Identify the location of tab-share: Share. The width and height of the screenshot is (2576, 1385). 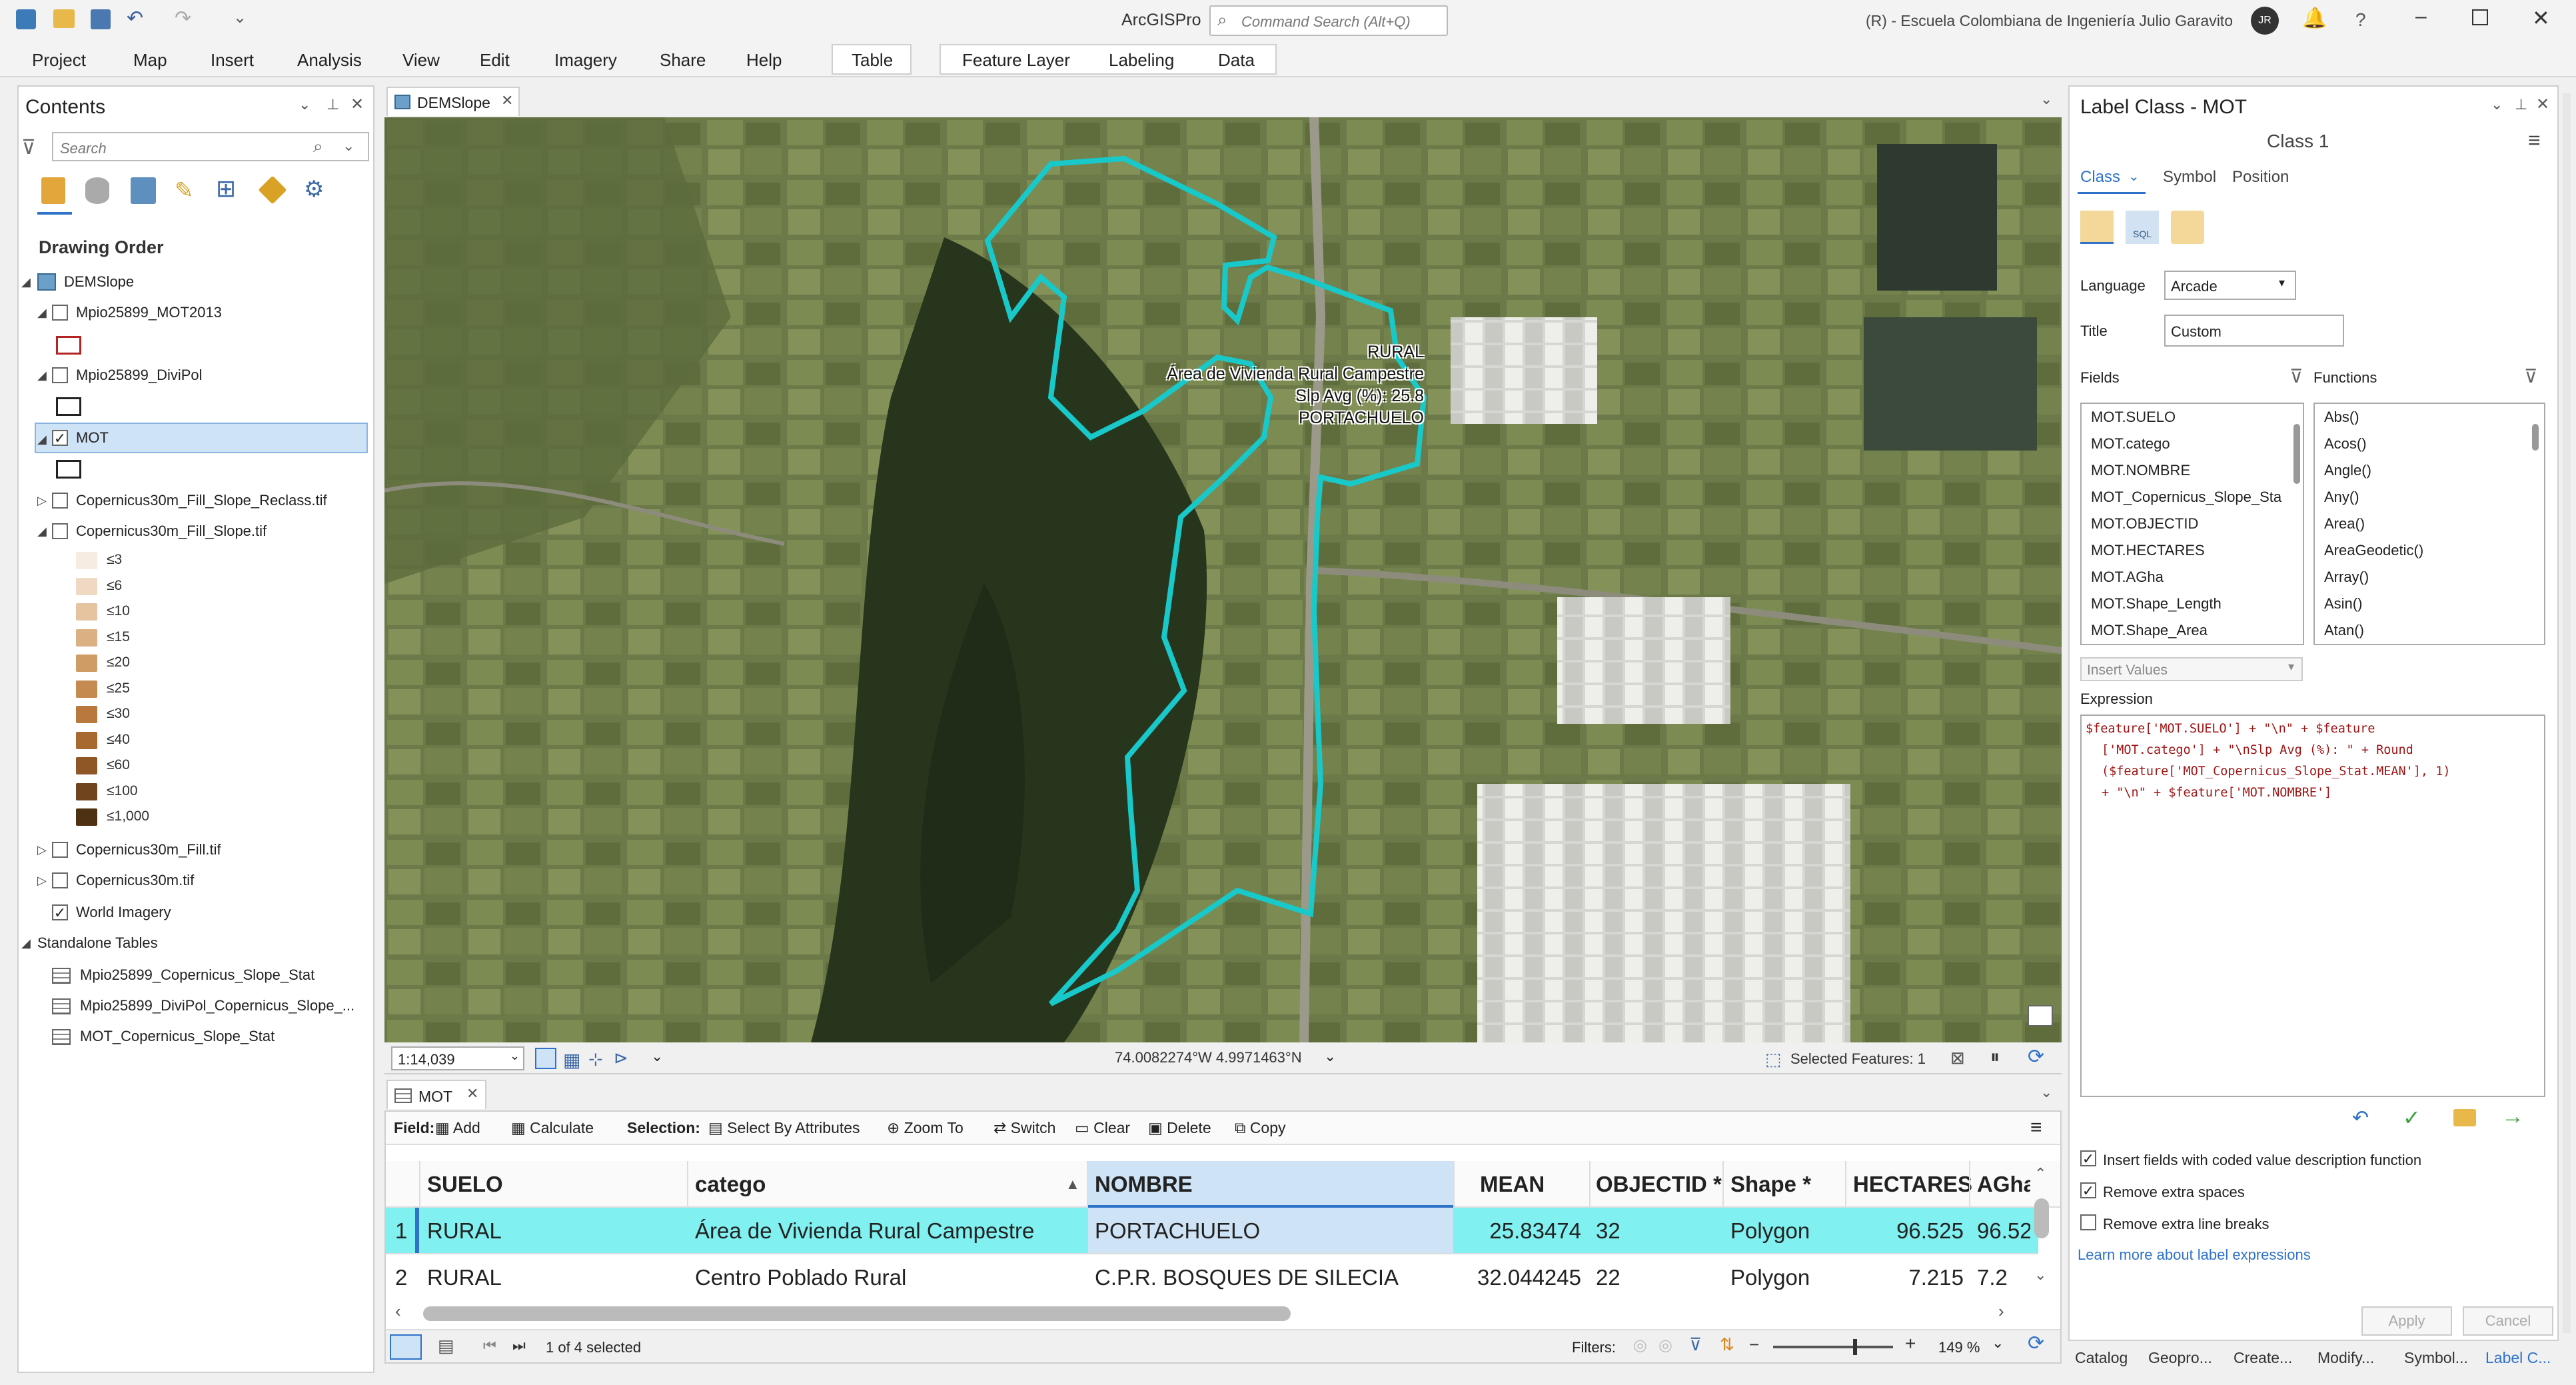
(683, 60).